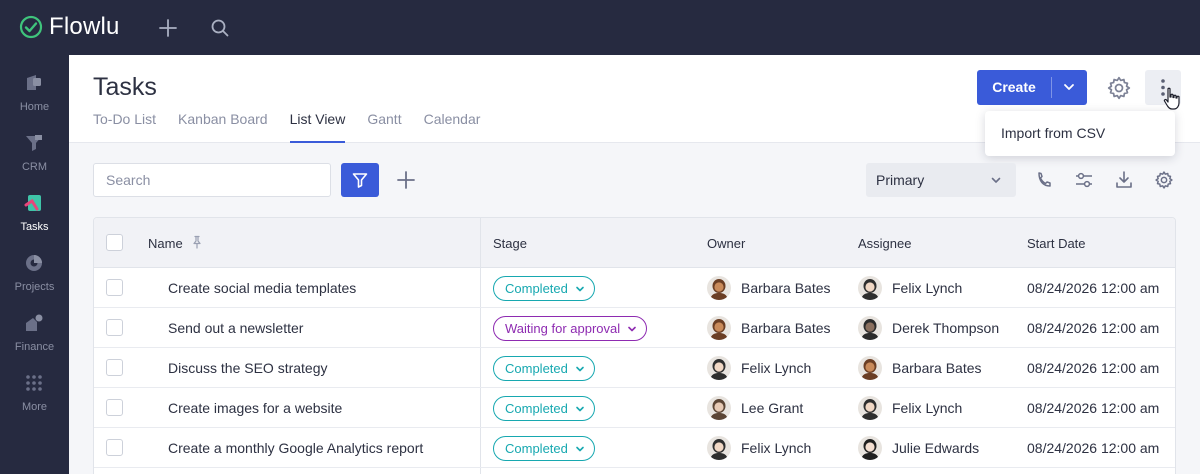 Image resolution: width=1200 pixels, height=474 pixels. I want to click on column-header-stage: Stage, so click(510, 243).